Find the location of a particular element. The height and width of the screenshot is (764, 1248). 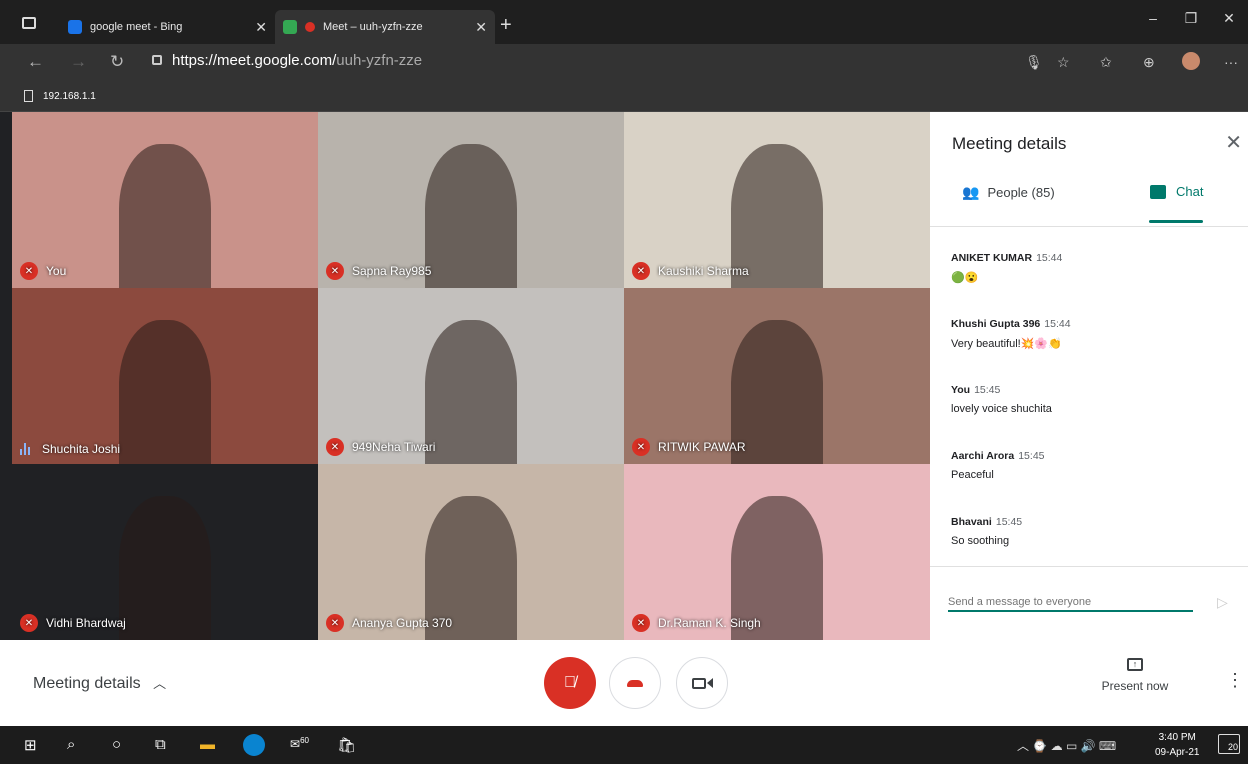

present-label: Present now is located at coordinates (1135, 686).